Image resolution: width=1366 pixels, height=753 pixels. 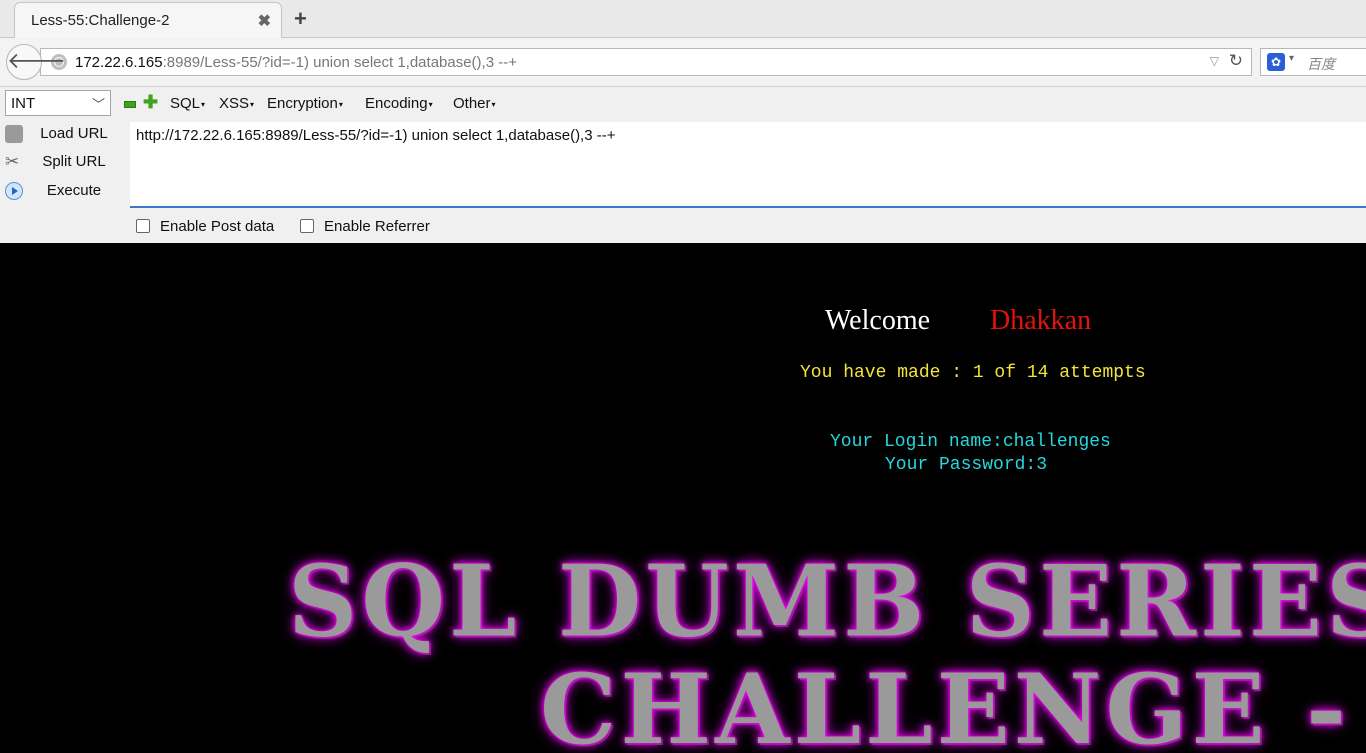 I want to click on banner-title-line1: SQL DUMB SERIES, so click(x=827, y=601).